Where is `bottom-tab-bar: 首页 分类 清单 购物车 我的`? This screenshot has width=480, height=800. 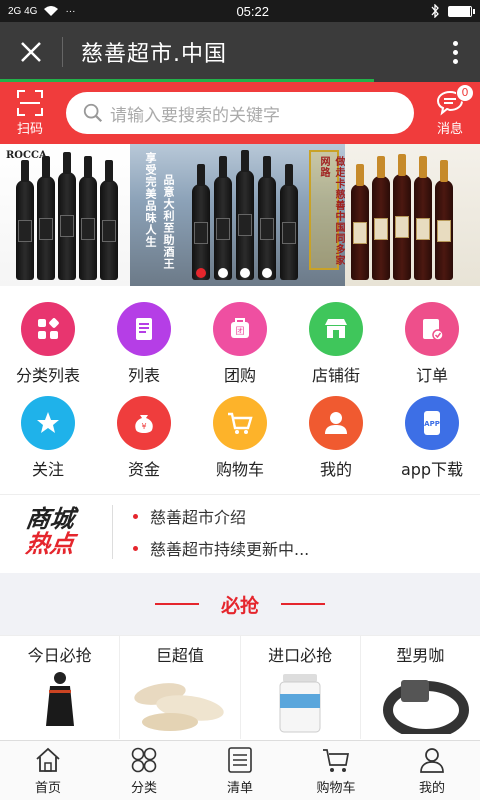 bottom-tab-bar: 首页 分类 清单 购物车 我的 is located at coordinates (240, 770).